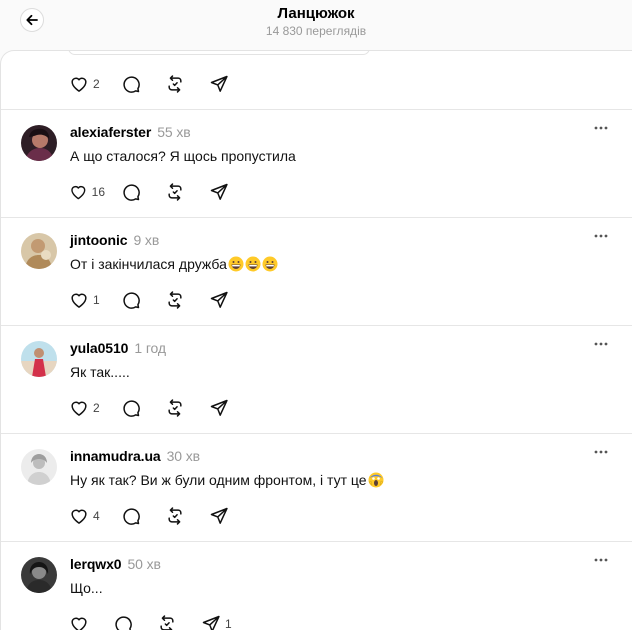 Image resolution: width=632 pixels, height=630 pixels. I want to click on post-text: От і закінчилася дружба, so click(174, 264).